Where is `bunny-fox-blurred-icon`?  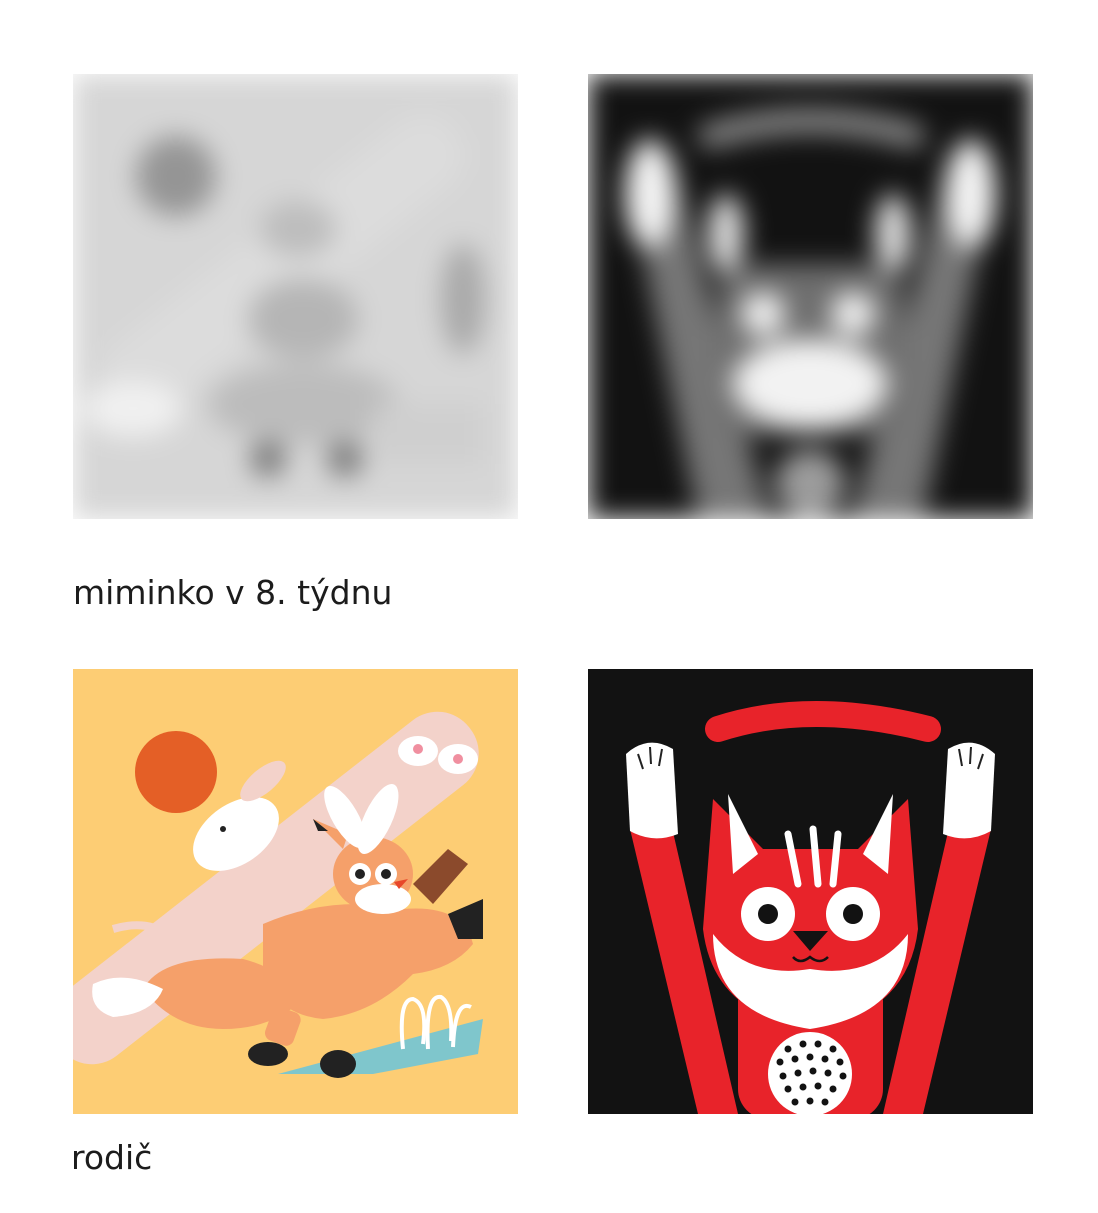
bunny-fox-blurred-icon is located at coordinates (295, 296).